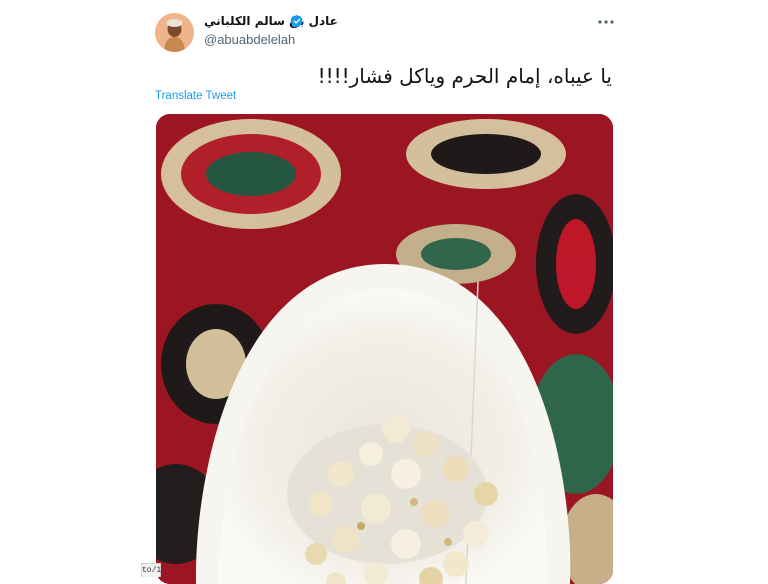 This screenshot has width=768, height=584. I want to click on author-handle: @abuabdelelah, so click(249, 39).